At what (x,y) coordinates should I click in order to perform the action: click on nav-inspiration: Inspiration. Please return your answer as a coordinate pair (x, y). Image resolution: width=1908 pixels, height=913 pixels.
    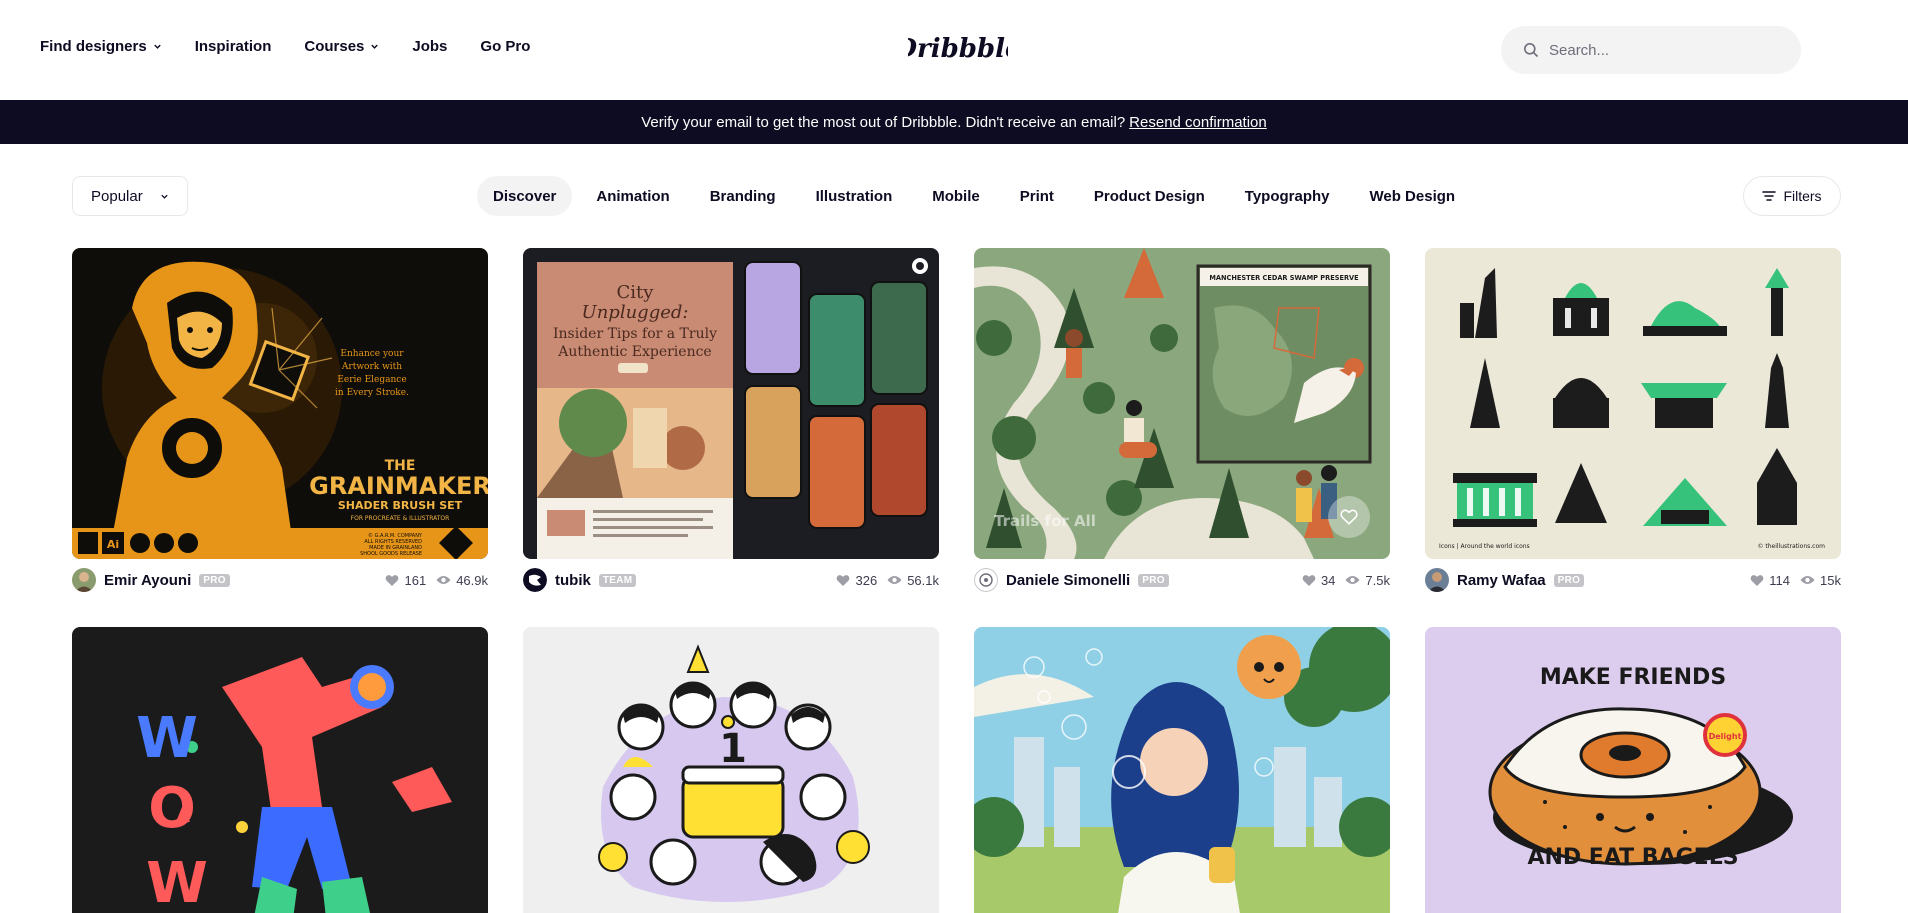
    Looking at the image, I should click on (233, 46).